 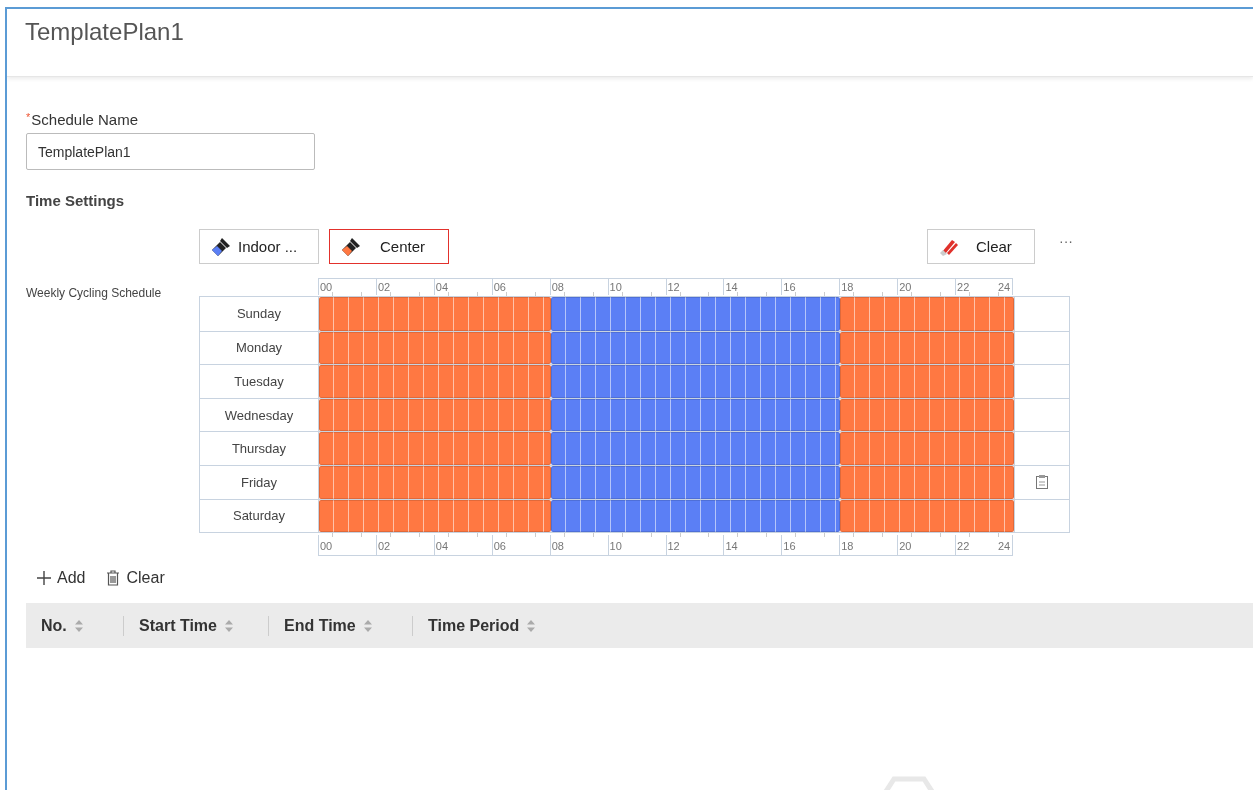 I want to click on plus-icon, so click(x=44, y=578).